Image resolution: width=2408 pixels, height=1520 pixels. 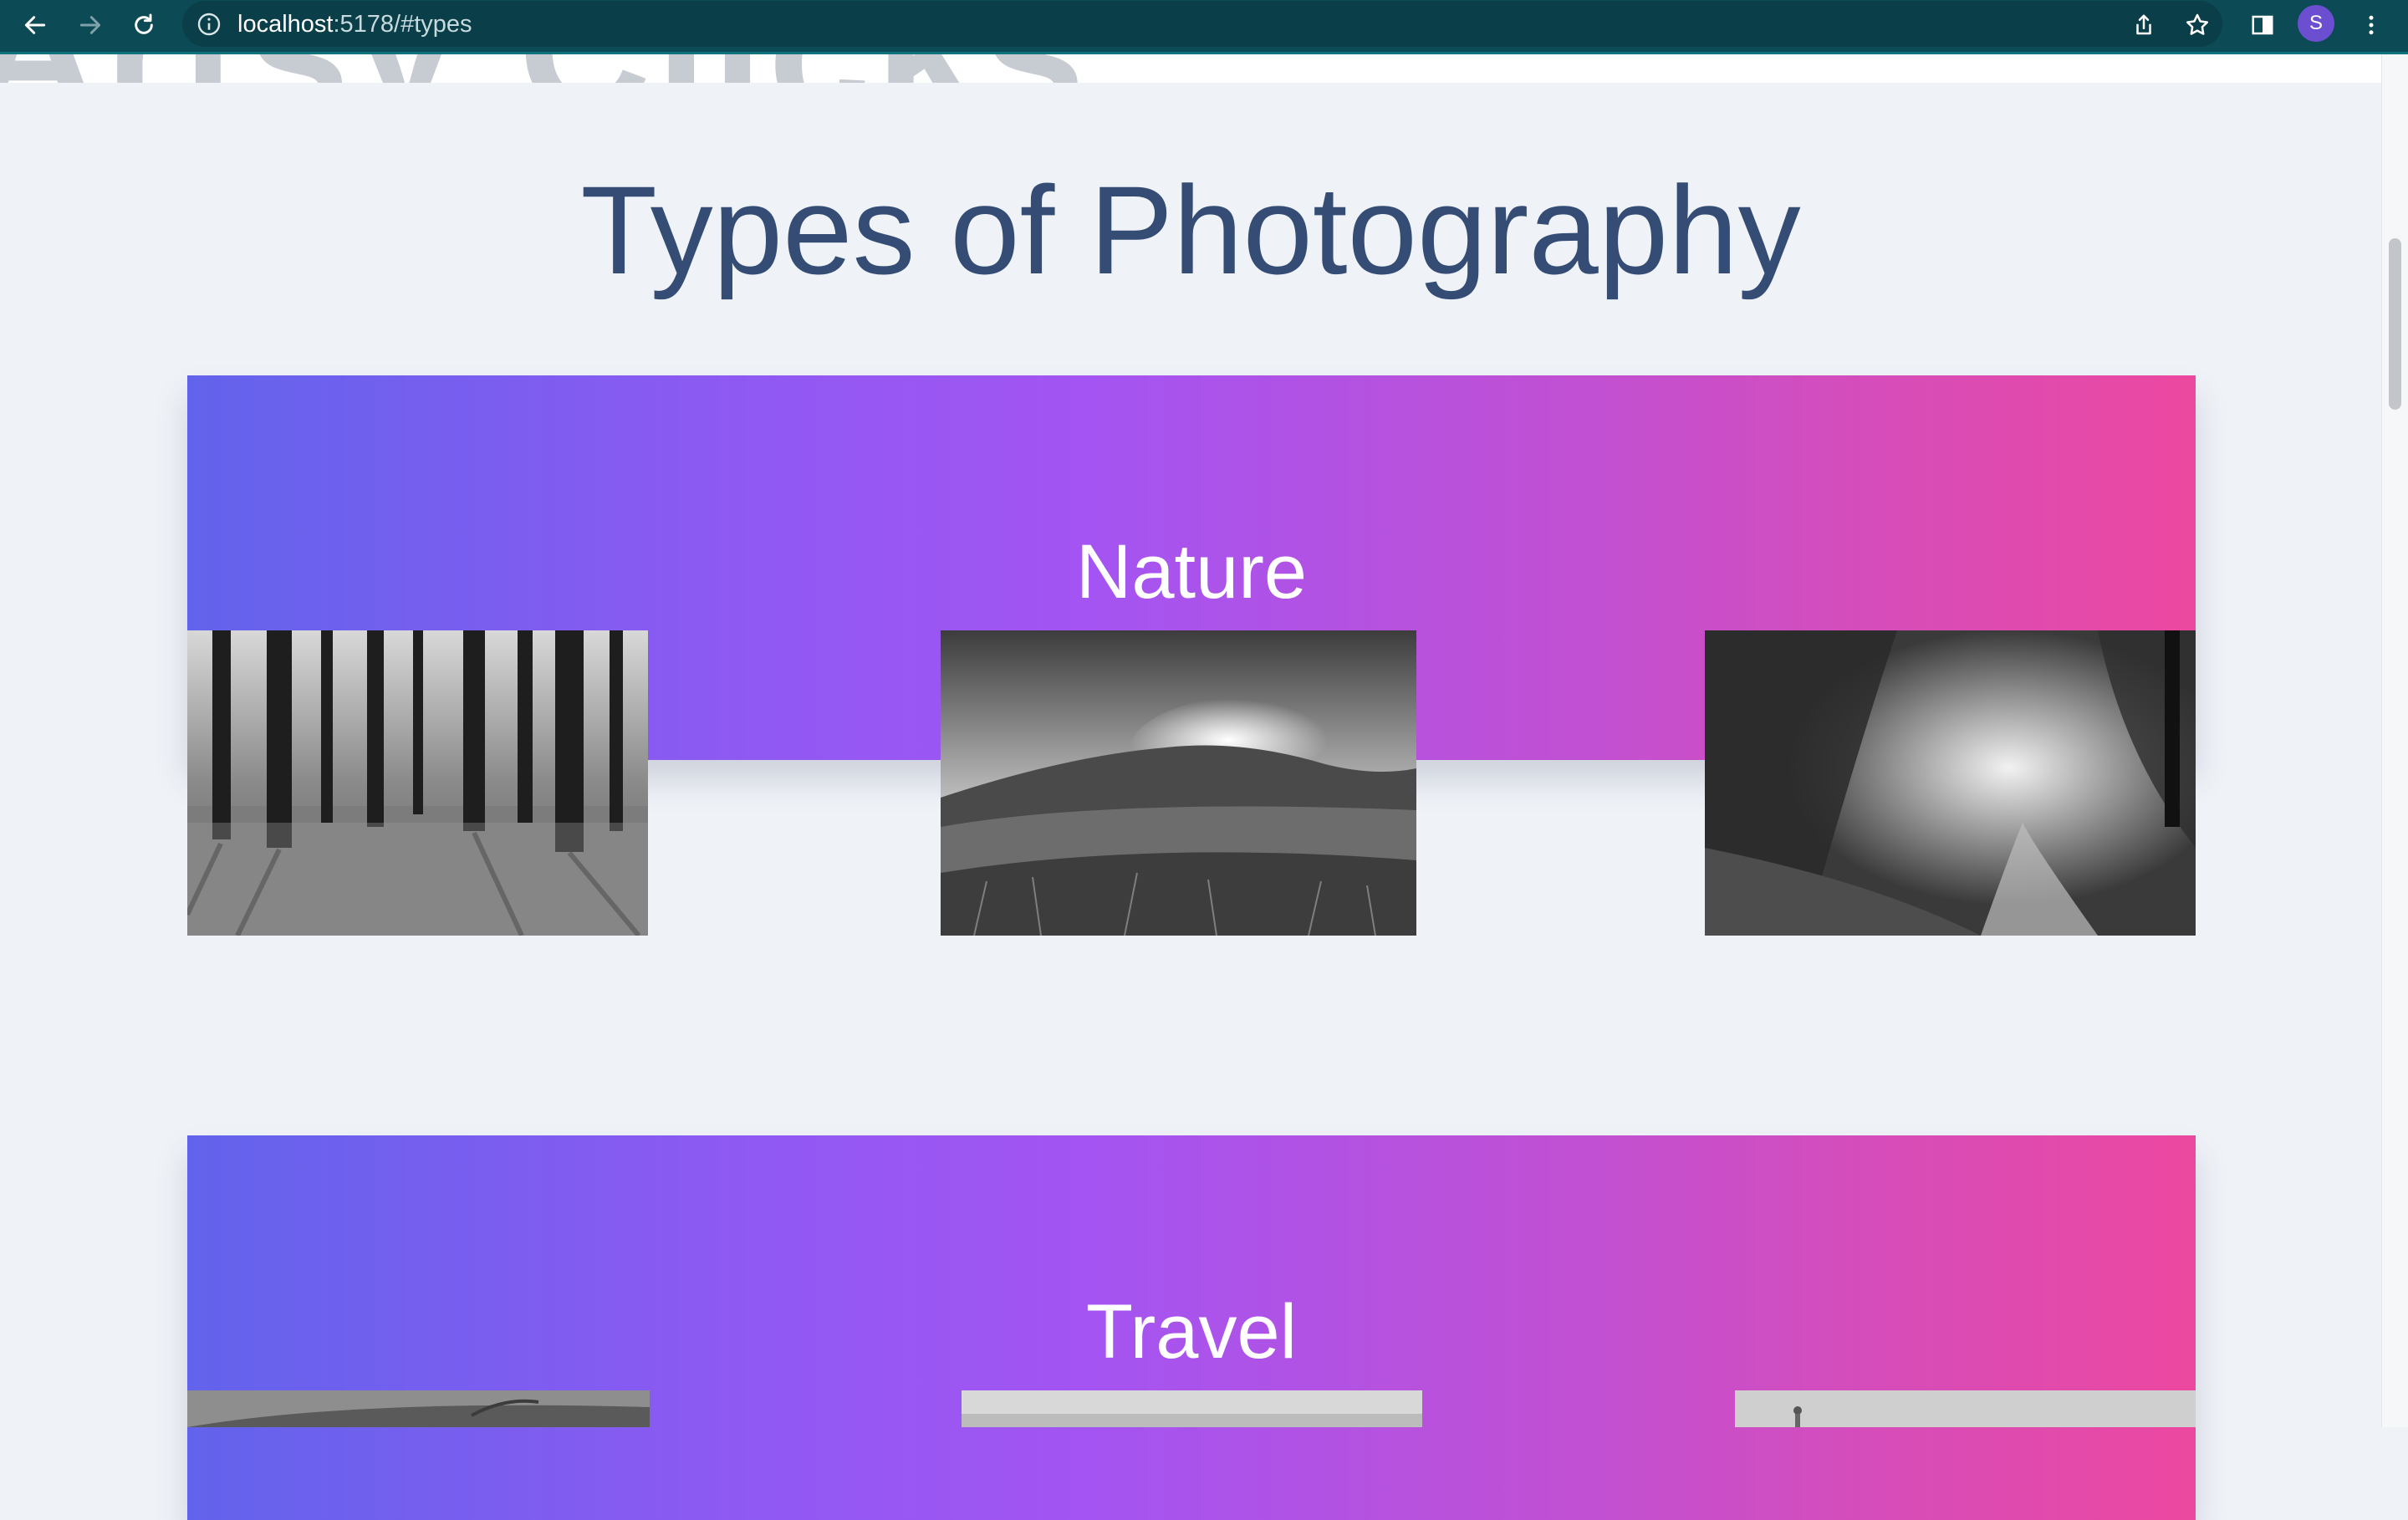 I want to click on back-arrow-icon, so click(x=35, y=25).